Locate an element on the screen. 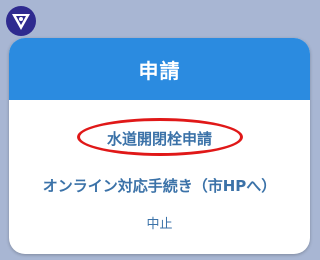 The width and height of the screenshot is (320, 260). city-emblem-icon is located at coordinates (21, 21).